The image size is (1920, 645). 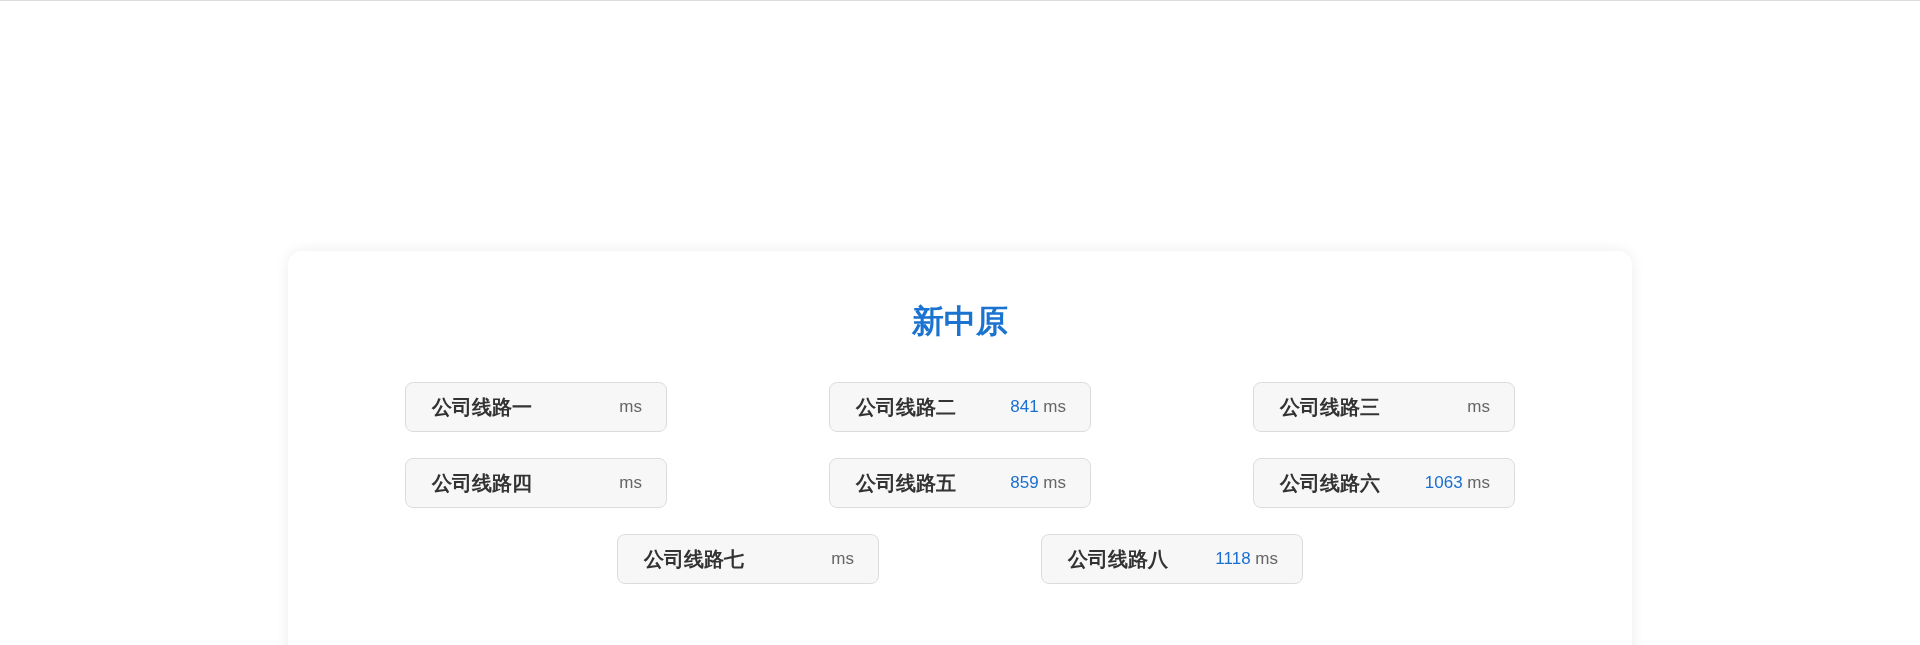 I want to click on line-button: 公司线路三 ms, so click(x=1384, y=407).